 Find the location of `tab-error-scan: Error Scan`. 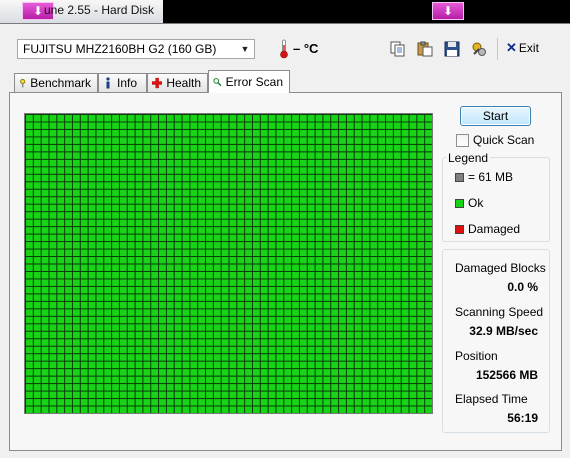

tab-error-scan: Error Scan is located at coordinates (249, 81).